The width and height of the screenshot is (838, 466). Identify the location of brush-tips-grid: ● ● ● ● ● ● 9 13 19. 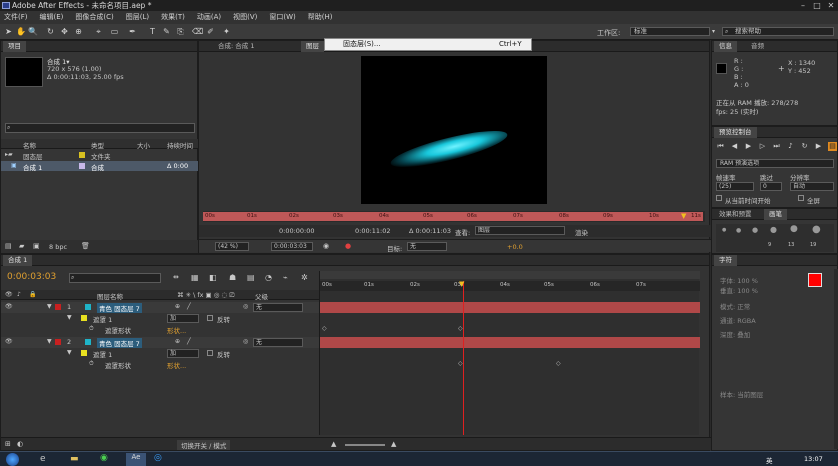
(775, 238).